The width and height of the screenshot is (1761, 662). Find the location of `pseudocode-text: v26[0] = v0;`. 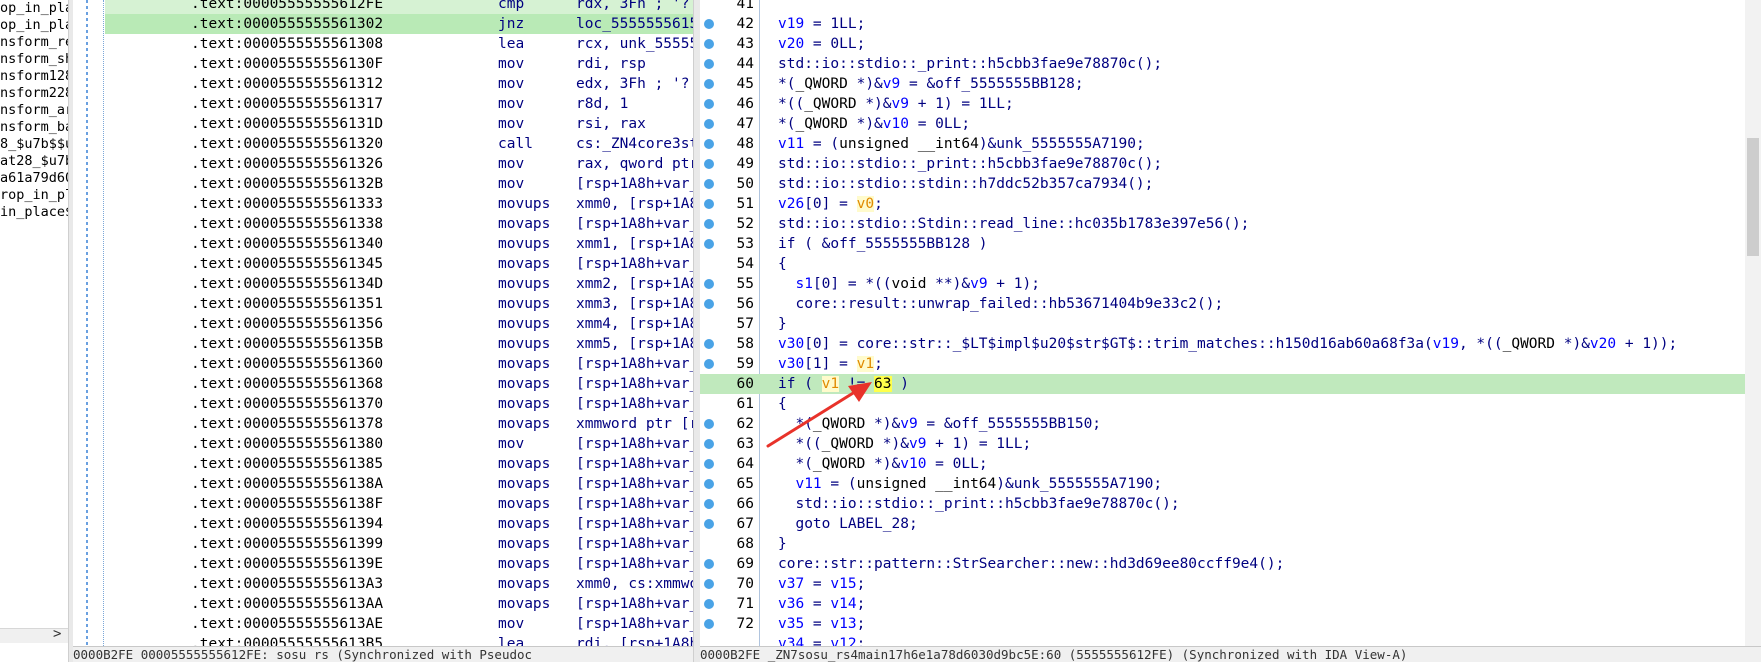

pseudocode-text: v26[0] = v0; is located at coordinates (830, 204).